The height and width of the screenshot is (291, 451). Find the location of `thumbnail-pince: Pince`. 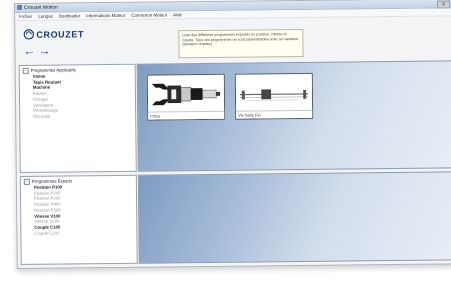

thumbnail-pince: Pince is located at coordinates (186, 97).